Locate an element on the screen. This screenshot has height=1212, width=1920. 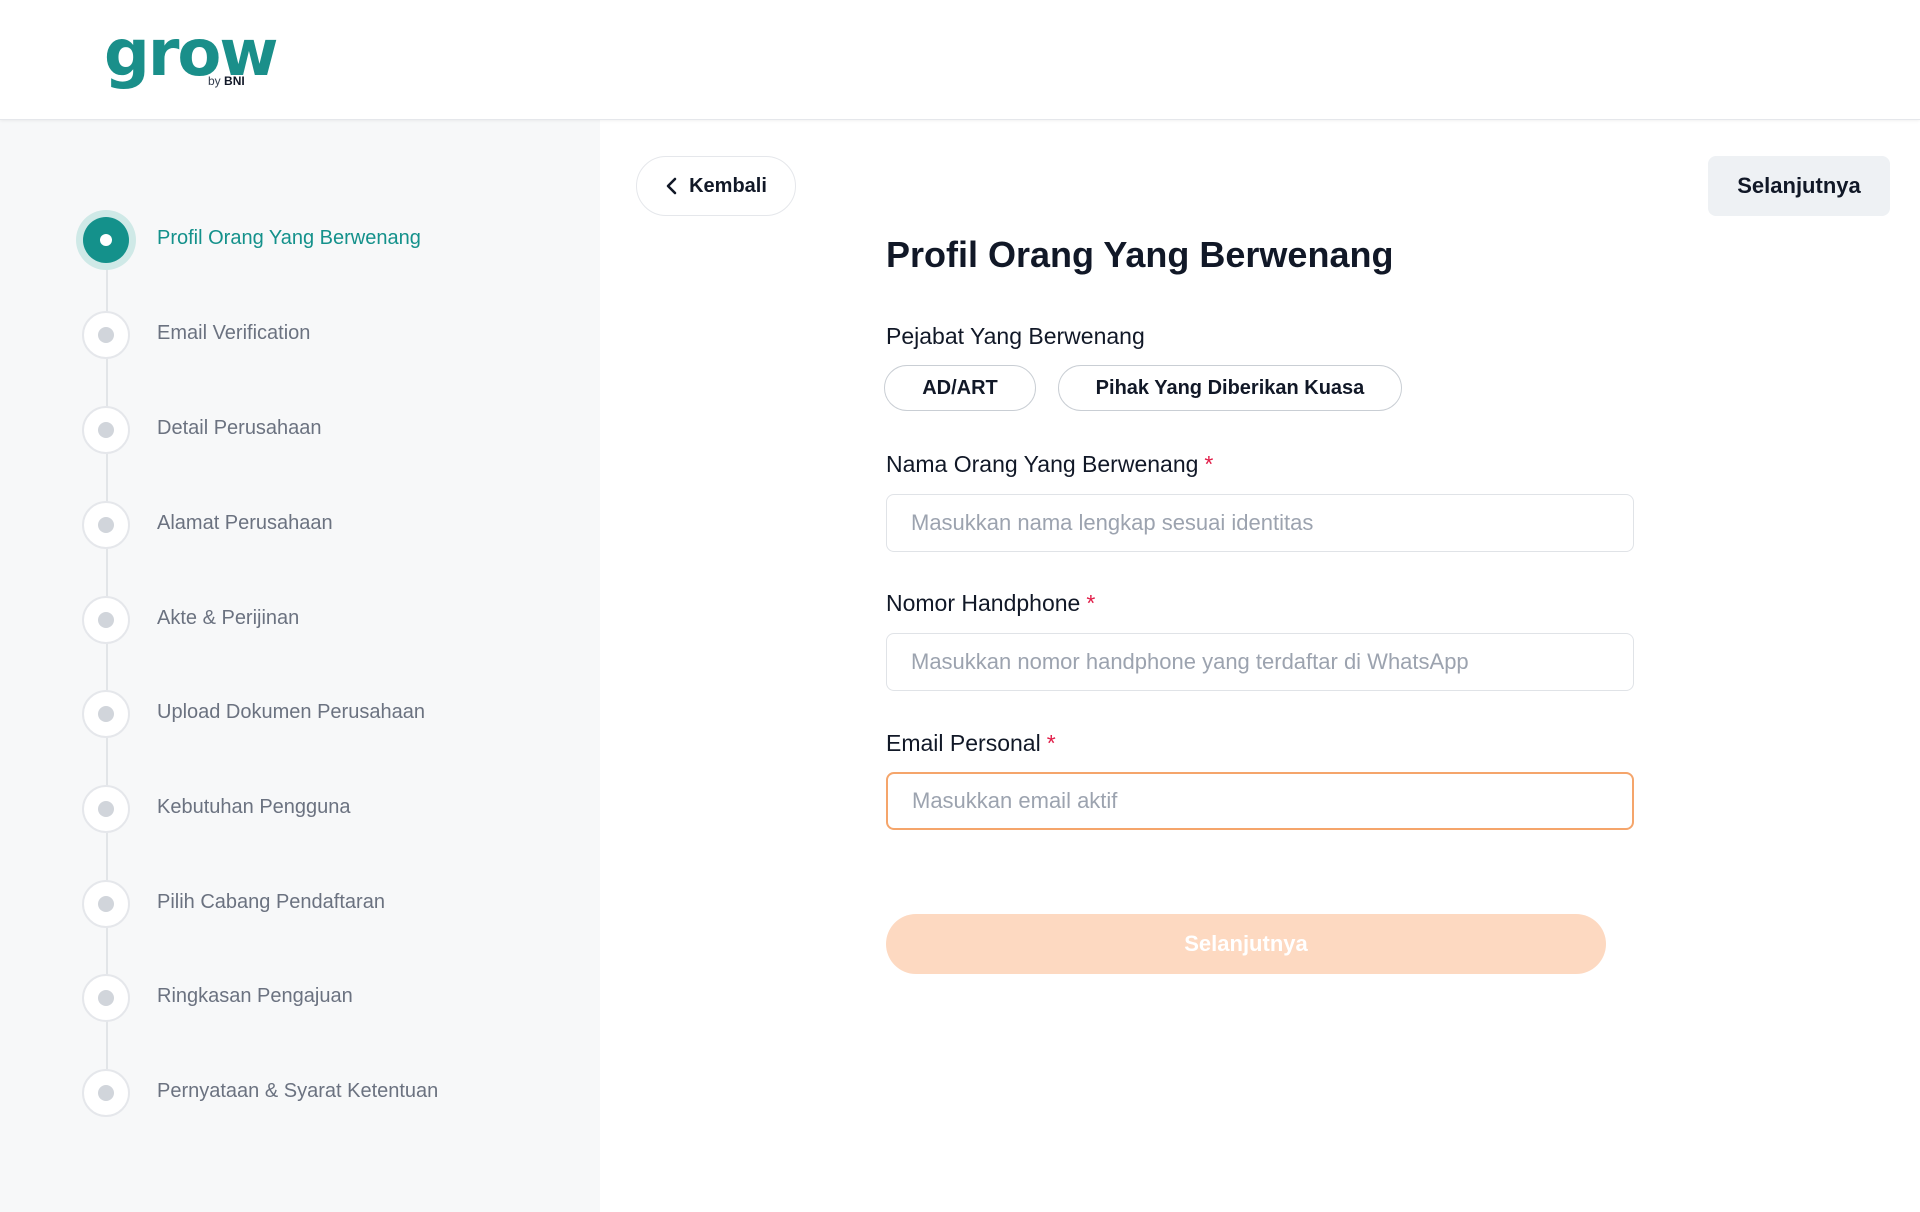
option-ad-art: AD/ART is located at coordinates (960, 388).